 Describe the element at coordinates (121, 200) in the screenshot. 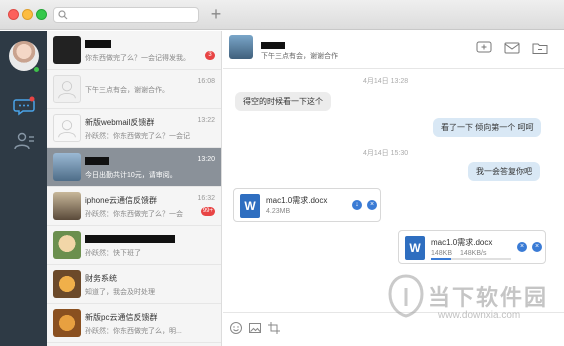

I see `conversation-name: iphone云通信反馈群` at that location.